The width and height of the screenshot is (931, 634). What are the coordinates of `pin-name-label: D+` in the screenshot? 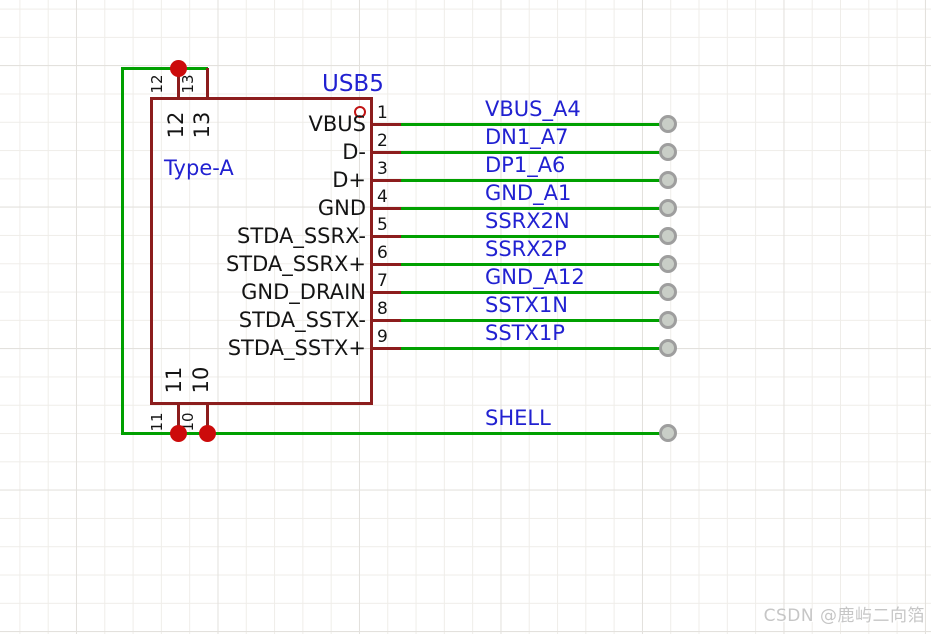 It's located at (349, 180).